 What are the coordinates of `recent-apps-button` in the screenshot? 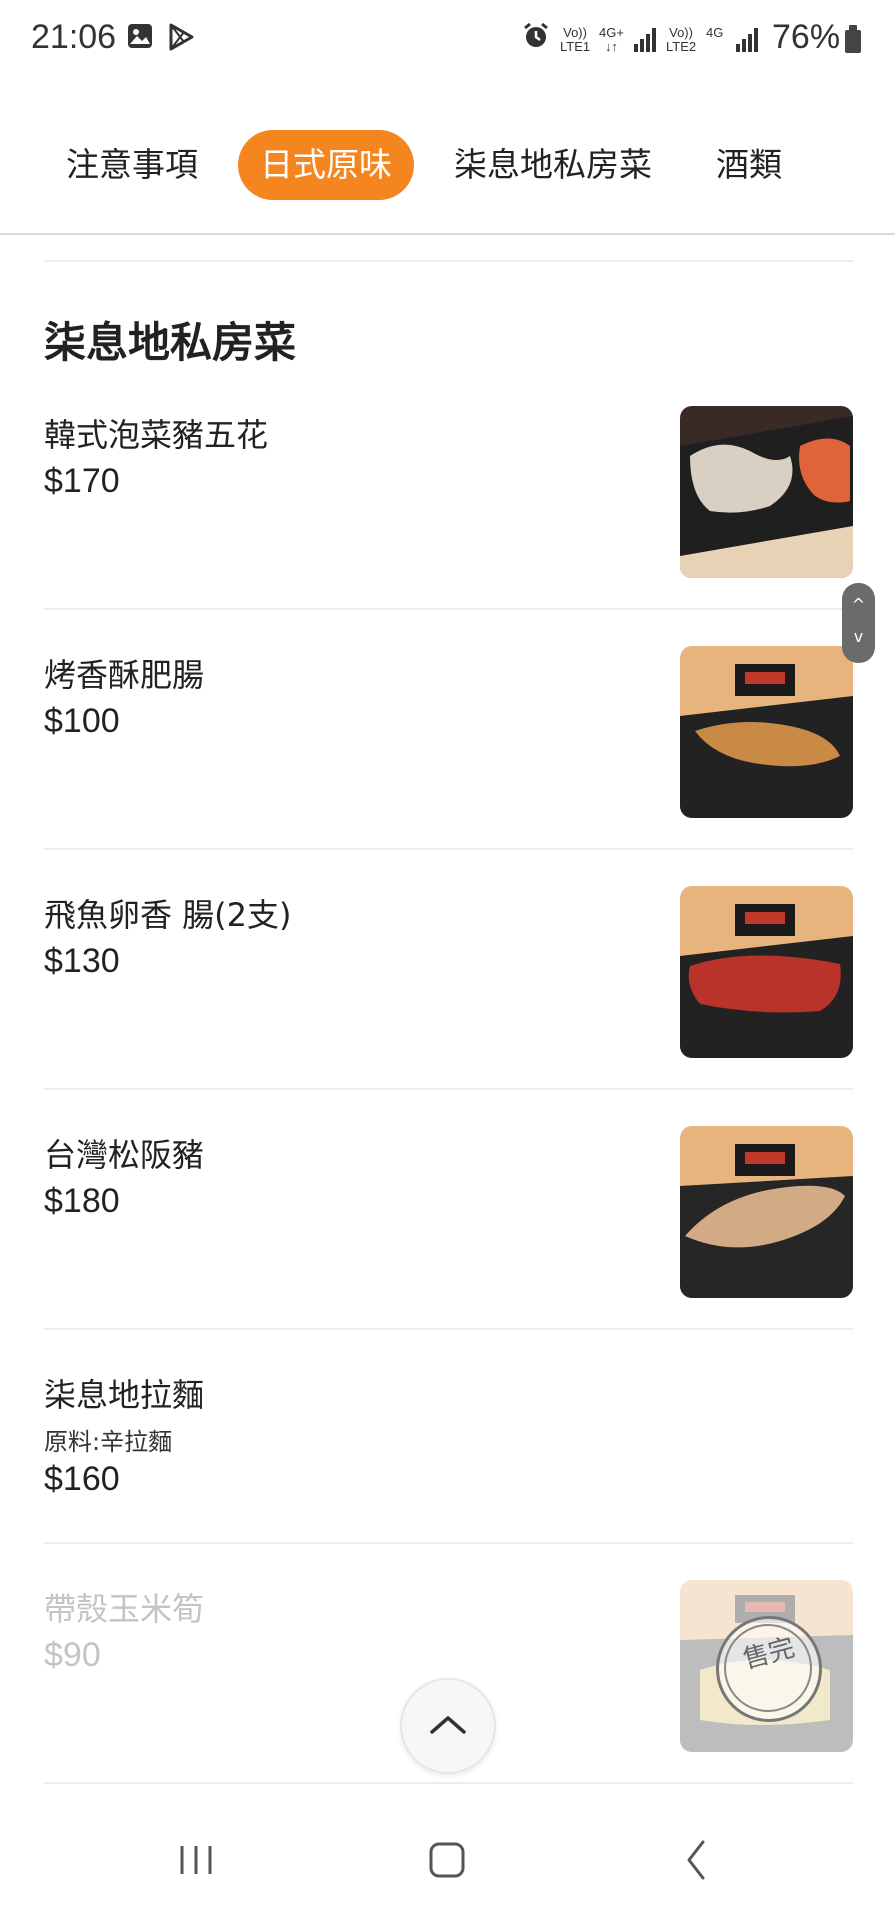 It's located at (196, 1860).